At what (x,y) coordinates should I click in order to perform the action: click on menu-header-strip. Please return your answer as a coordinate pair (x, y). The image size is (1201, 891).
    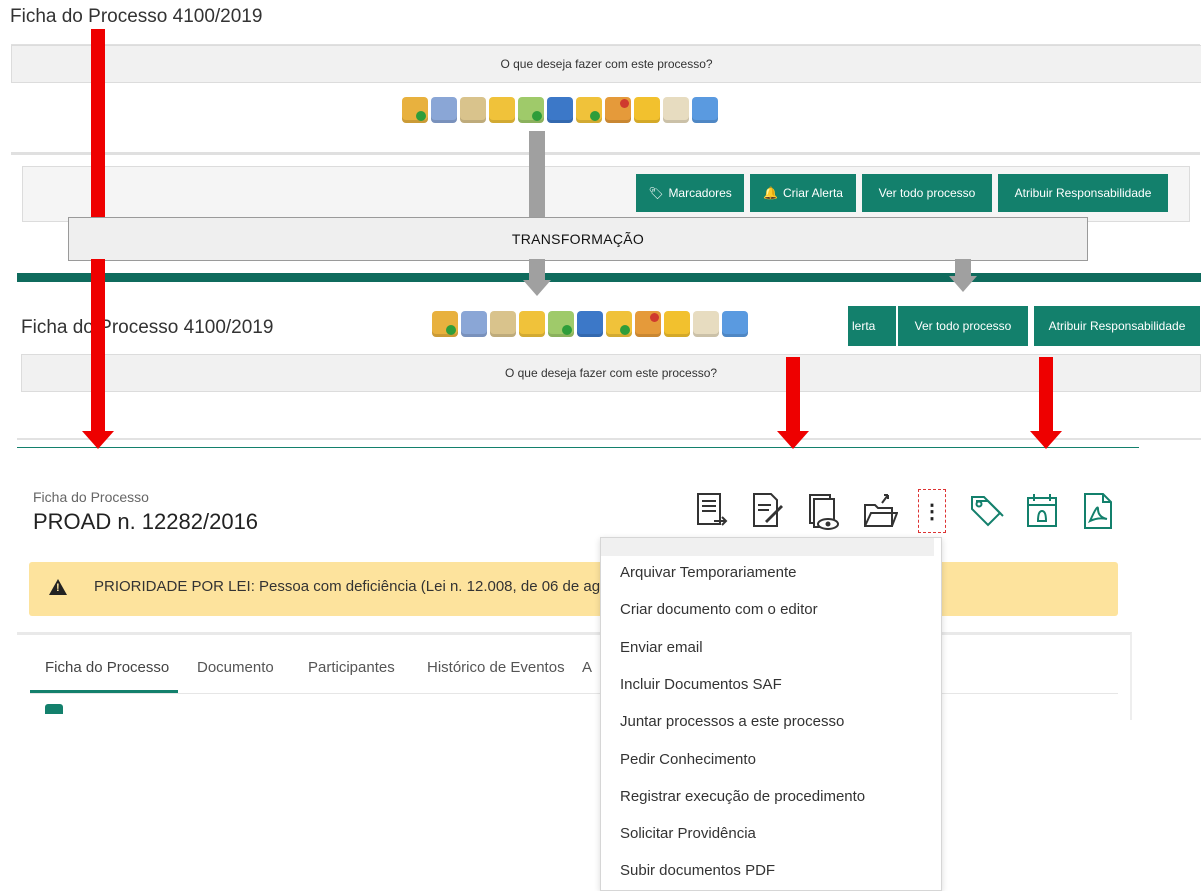
    Looking at the image, I should click on (767, 547).